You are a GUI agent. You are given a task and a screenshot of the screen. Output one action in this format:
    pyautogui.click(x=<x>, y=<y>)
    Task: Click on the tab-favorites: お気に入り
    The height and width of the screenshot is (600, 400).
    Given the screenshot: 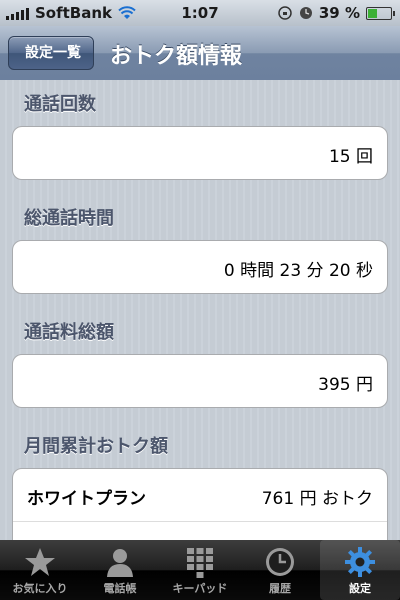 What is the action you would take?
    pyautogui.click(x=40, y=570)
    